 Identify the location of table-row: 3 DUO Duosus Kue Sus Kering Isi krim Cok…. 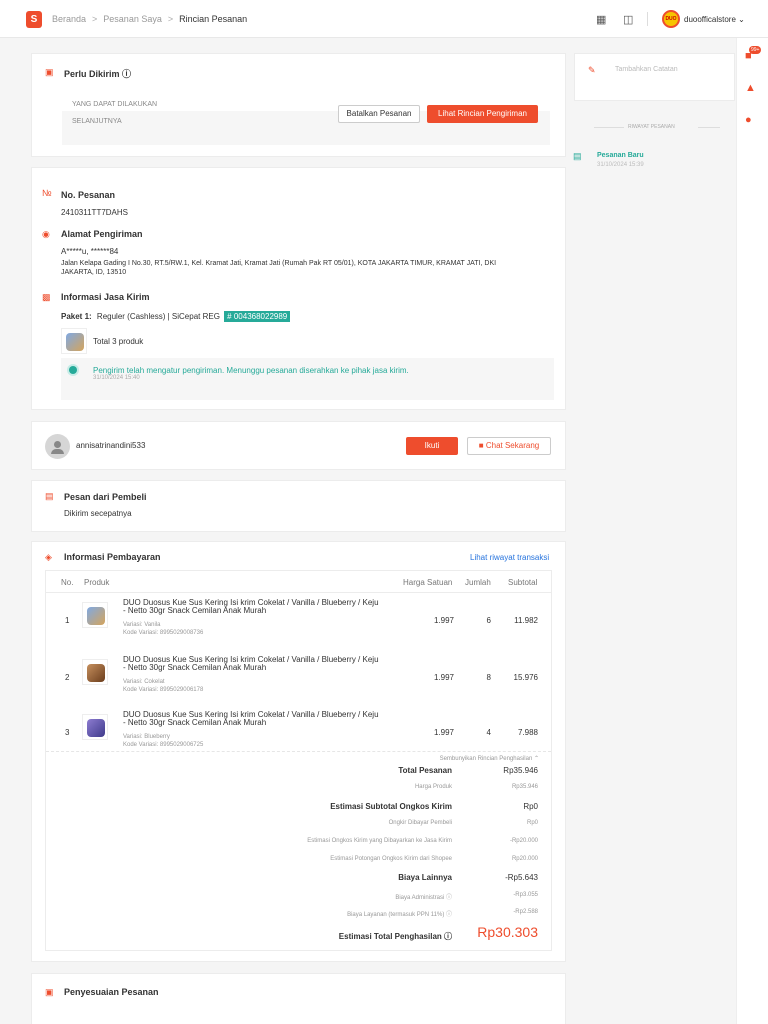
(298, 734).